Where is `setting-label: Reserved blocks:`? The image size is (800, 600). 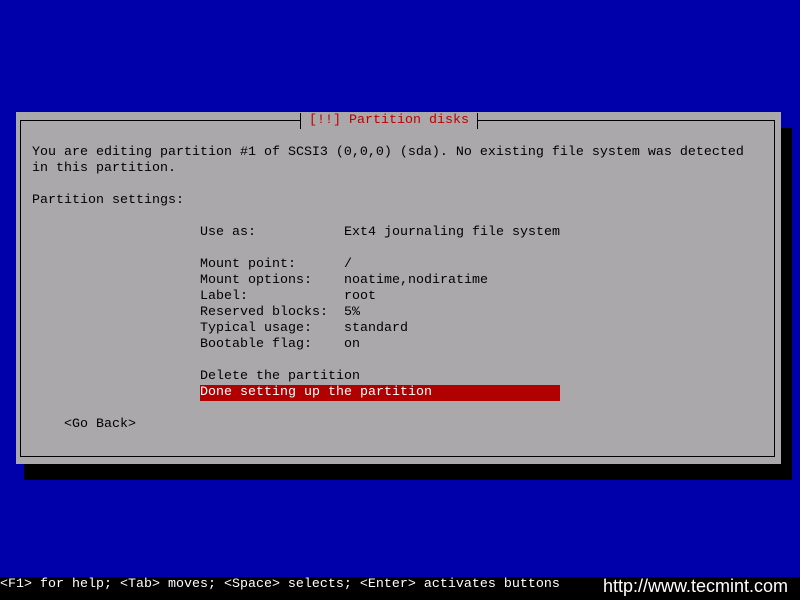
setting-label: Reserved blocks: is located at coordinates (264, 312).